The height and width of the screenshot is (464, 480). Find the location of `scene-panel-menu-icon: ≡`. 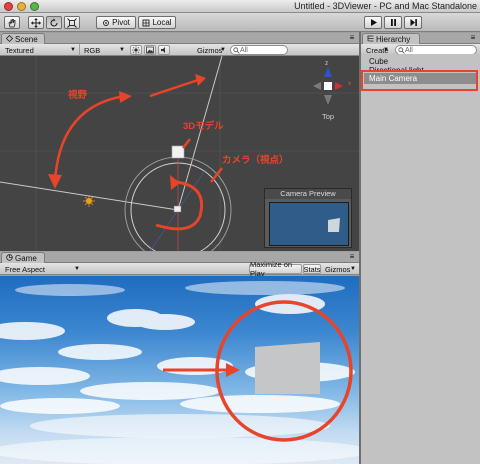

scene-panel-menu-icon: ≡ is located at coordinates (352, 38).